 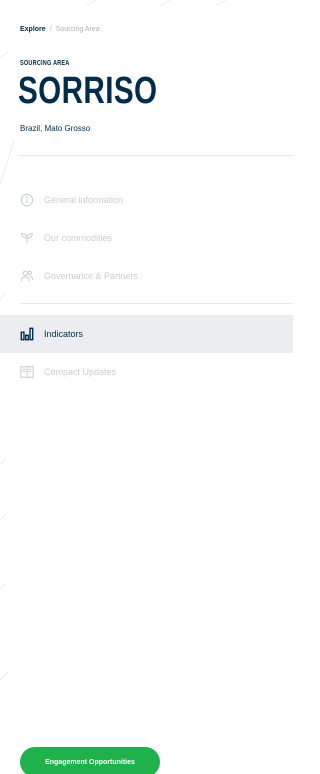 I want to click on nav-item-indicators: Indicators, so click(x=146, y=334).